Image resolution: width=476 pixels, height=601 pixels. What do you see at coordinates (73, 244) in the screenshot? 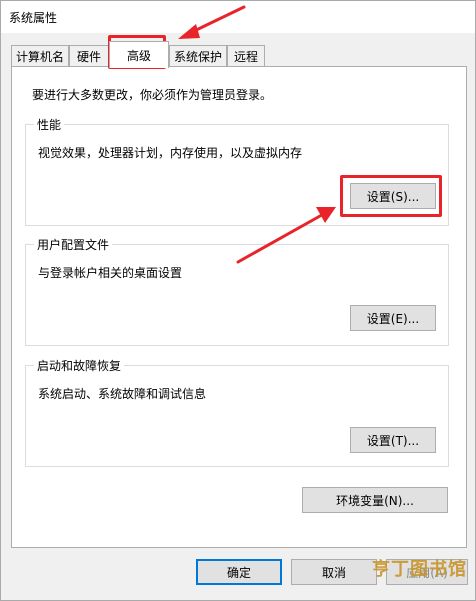
I see `user-profiles-group-title: 用户配置文件` at bounding box center [73, 244].